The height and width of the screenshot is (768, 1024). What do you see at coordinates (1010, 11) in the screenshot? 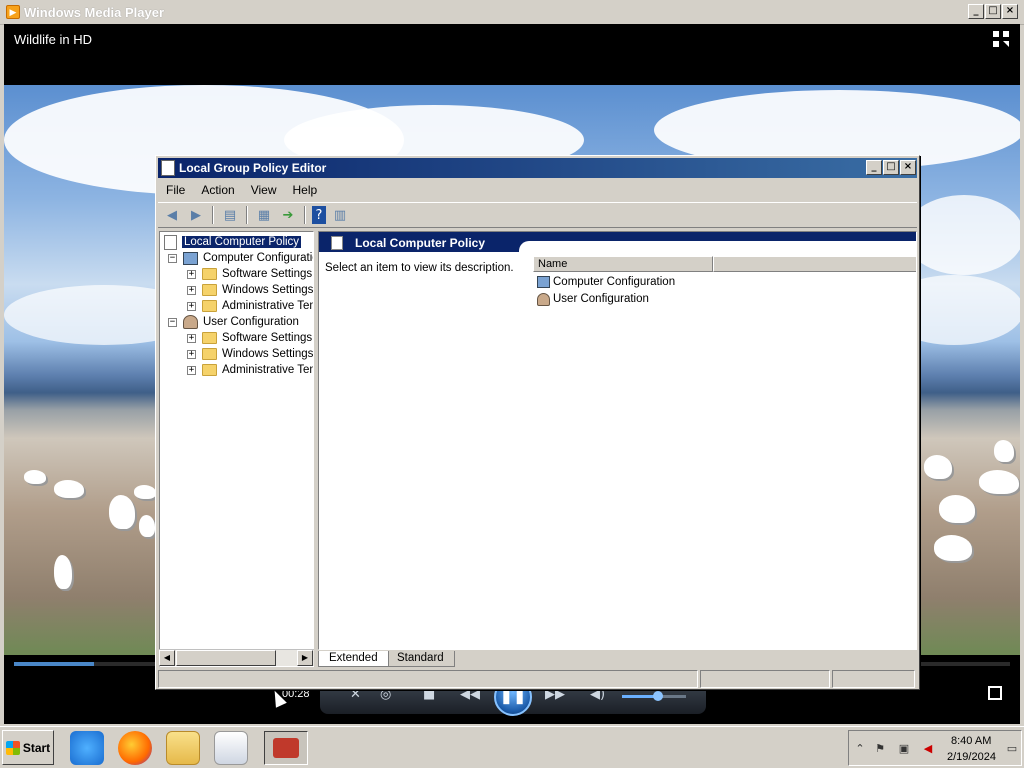
I see `close-button: ×` at bounding box center [1010, 11].